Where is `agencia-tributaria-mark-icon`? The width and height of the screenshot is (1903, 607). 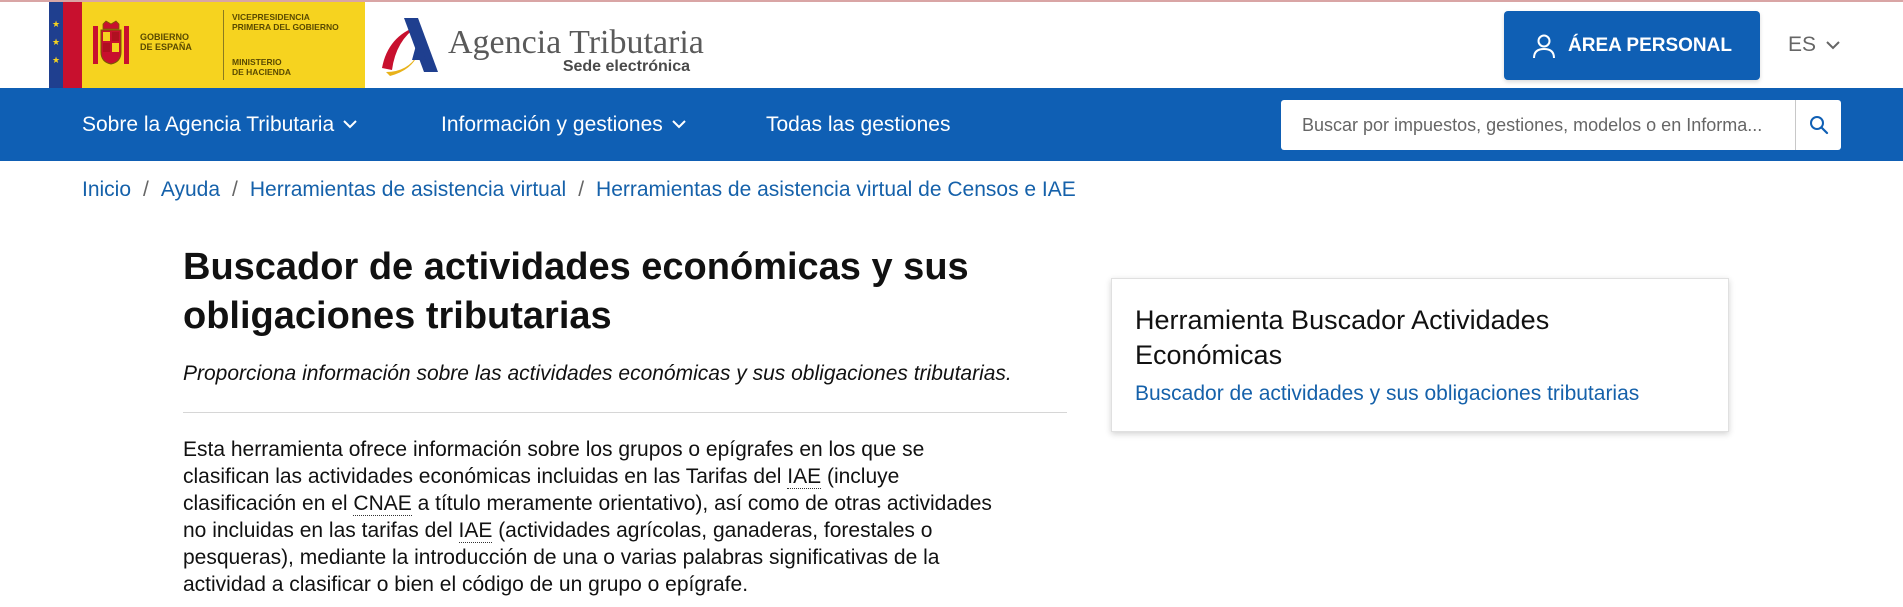 agencia-tributaria-mark-icon is located at coordinates (410, 47).